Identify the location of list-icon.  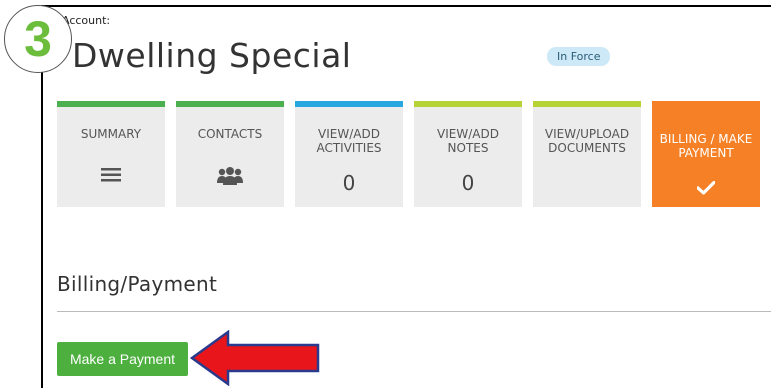
(111, 175).